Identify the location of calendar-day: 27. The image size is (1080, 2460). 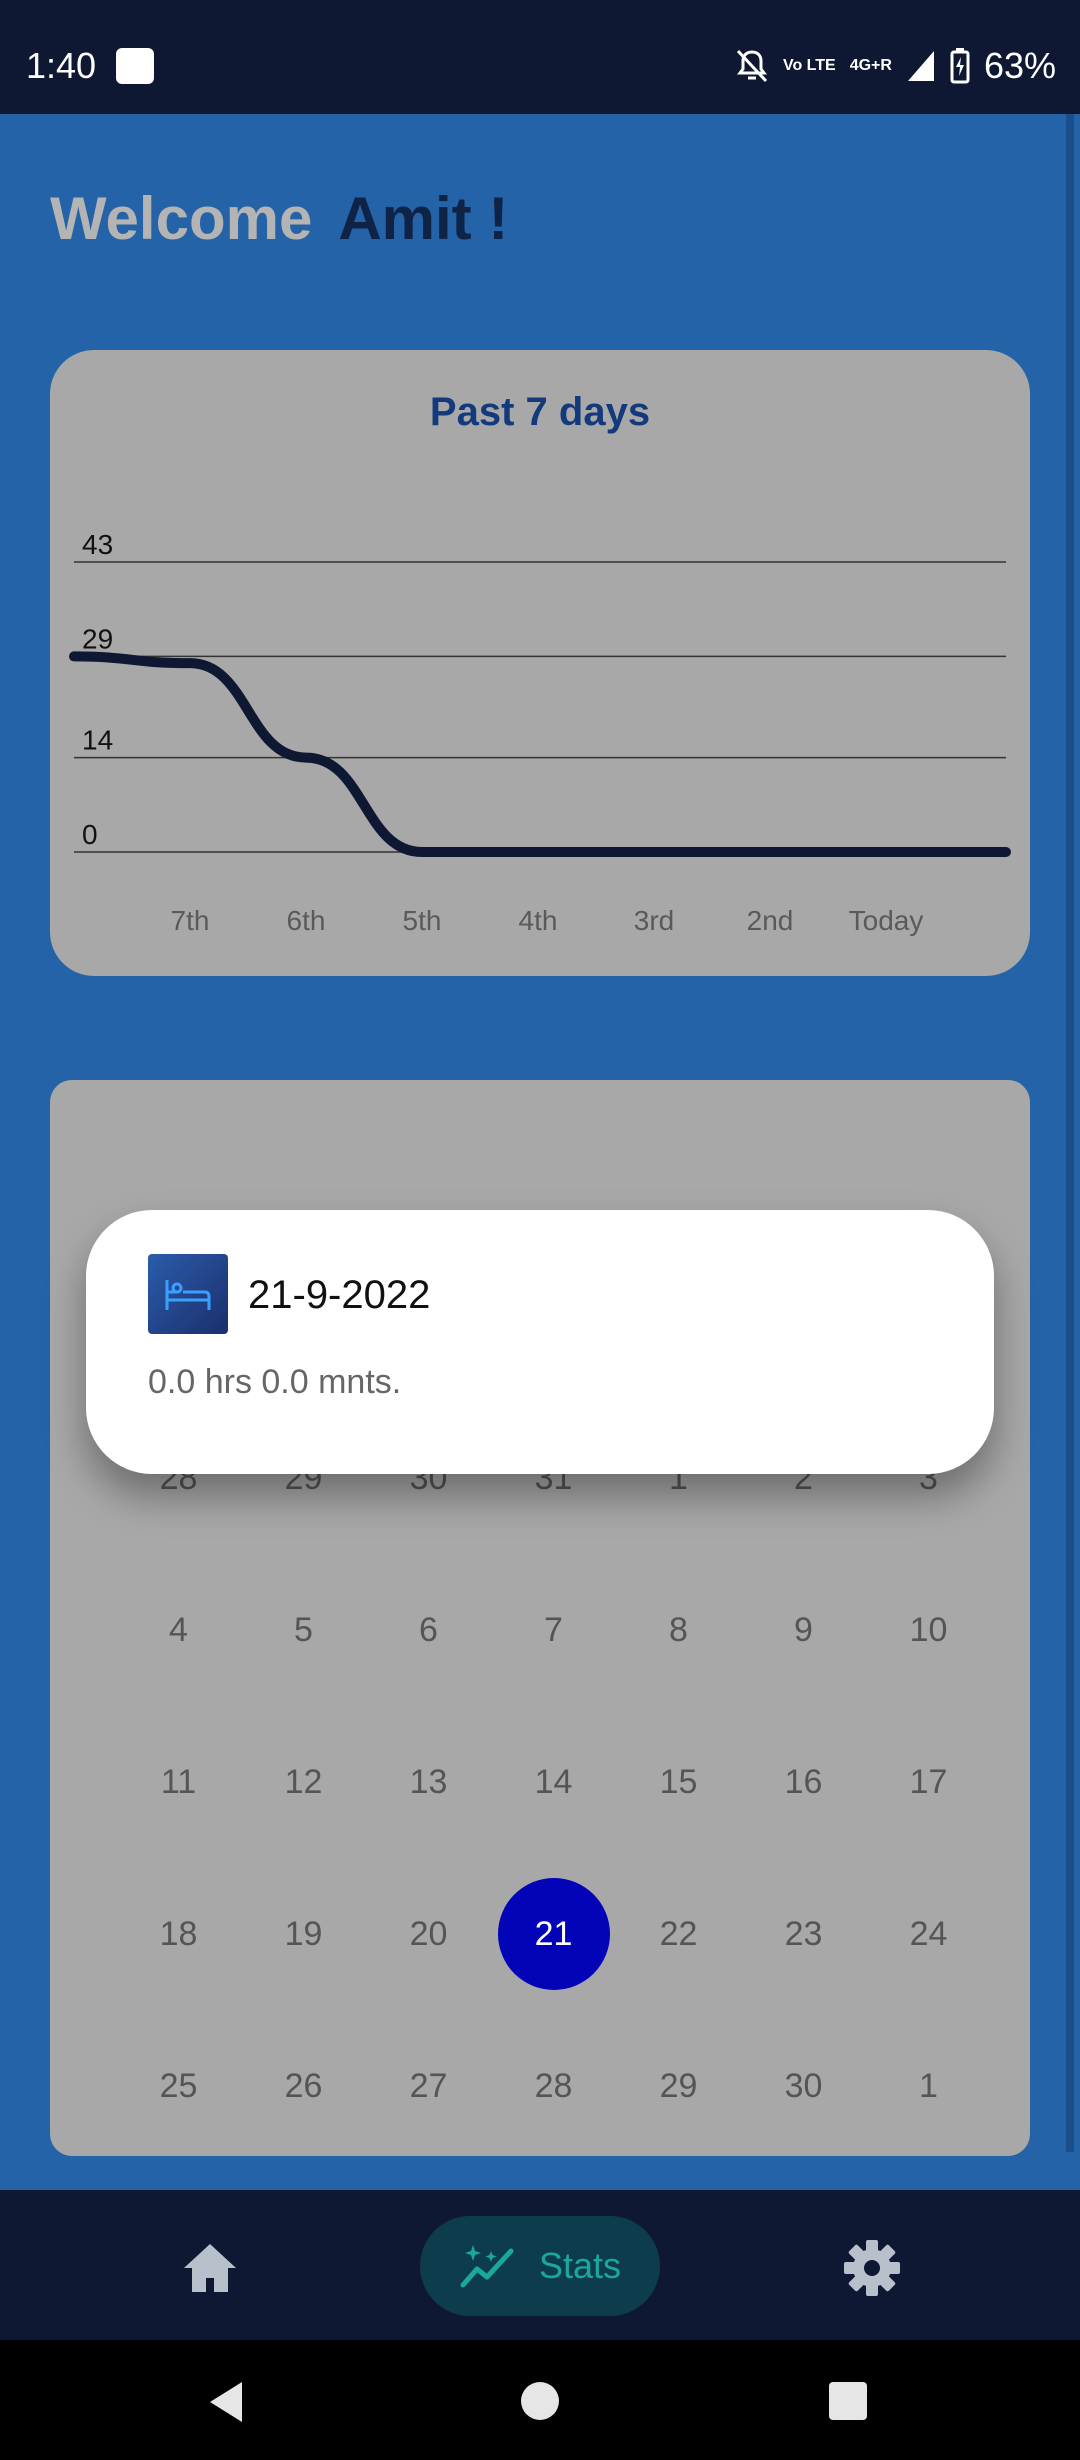
(428, 2086).